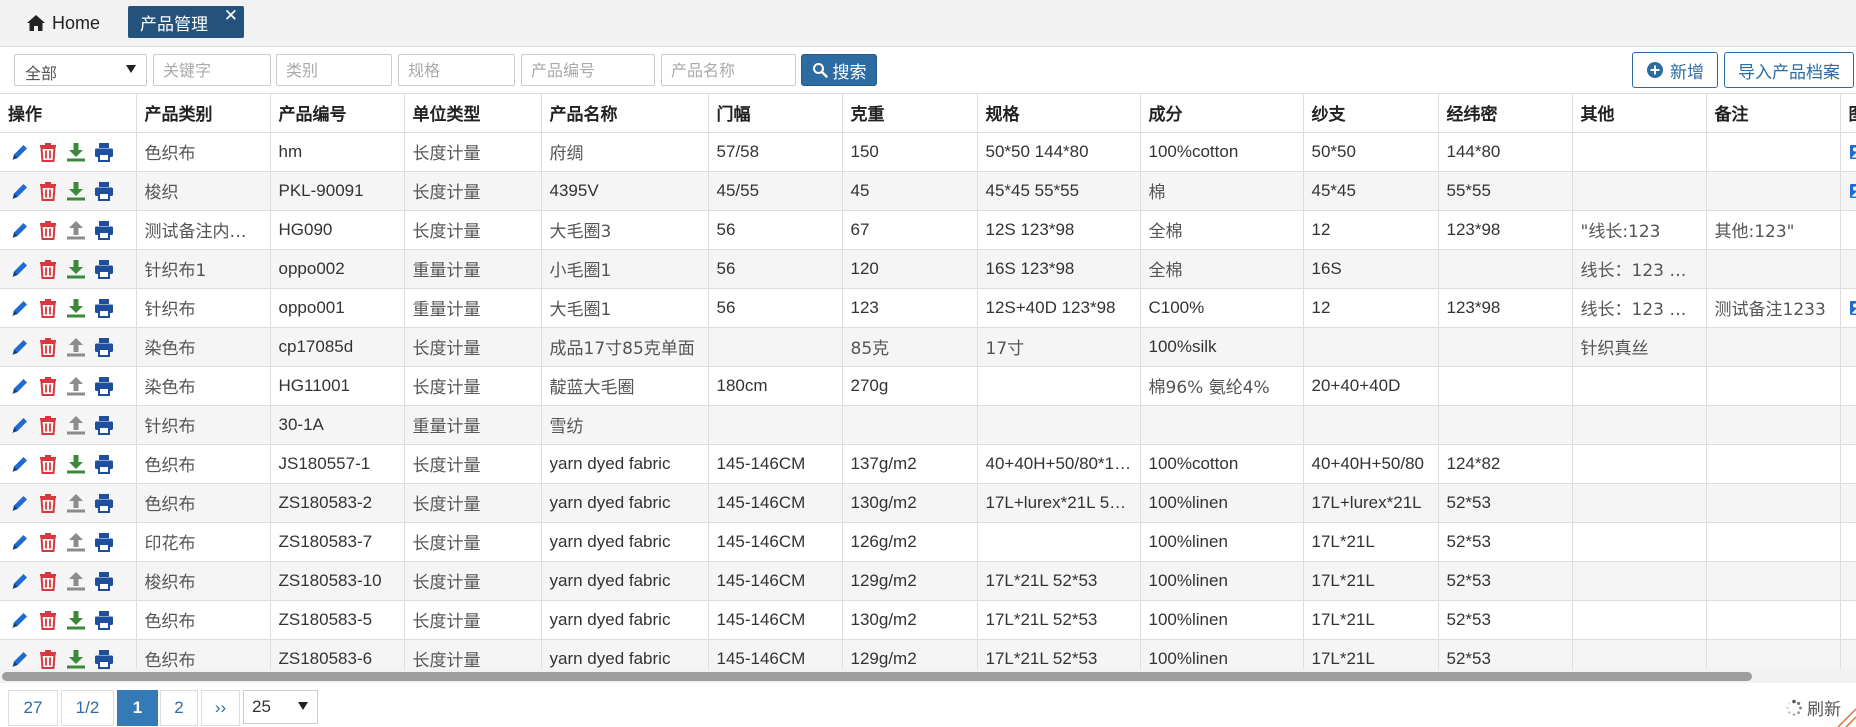  Describe the element at coordinates (179, 708) in the screenshot. I see `page-button-2: 2` at that location.